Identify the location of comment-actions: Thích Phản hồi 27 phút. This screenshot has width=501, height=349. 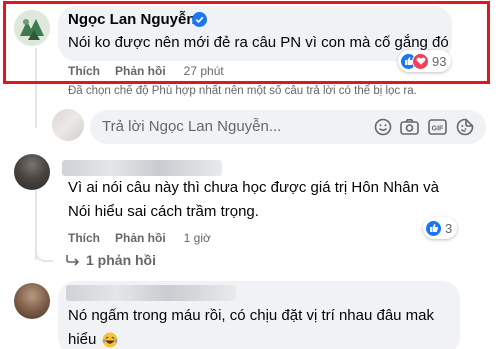
(146, 71).